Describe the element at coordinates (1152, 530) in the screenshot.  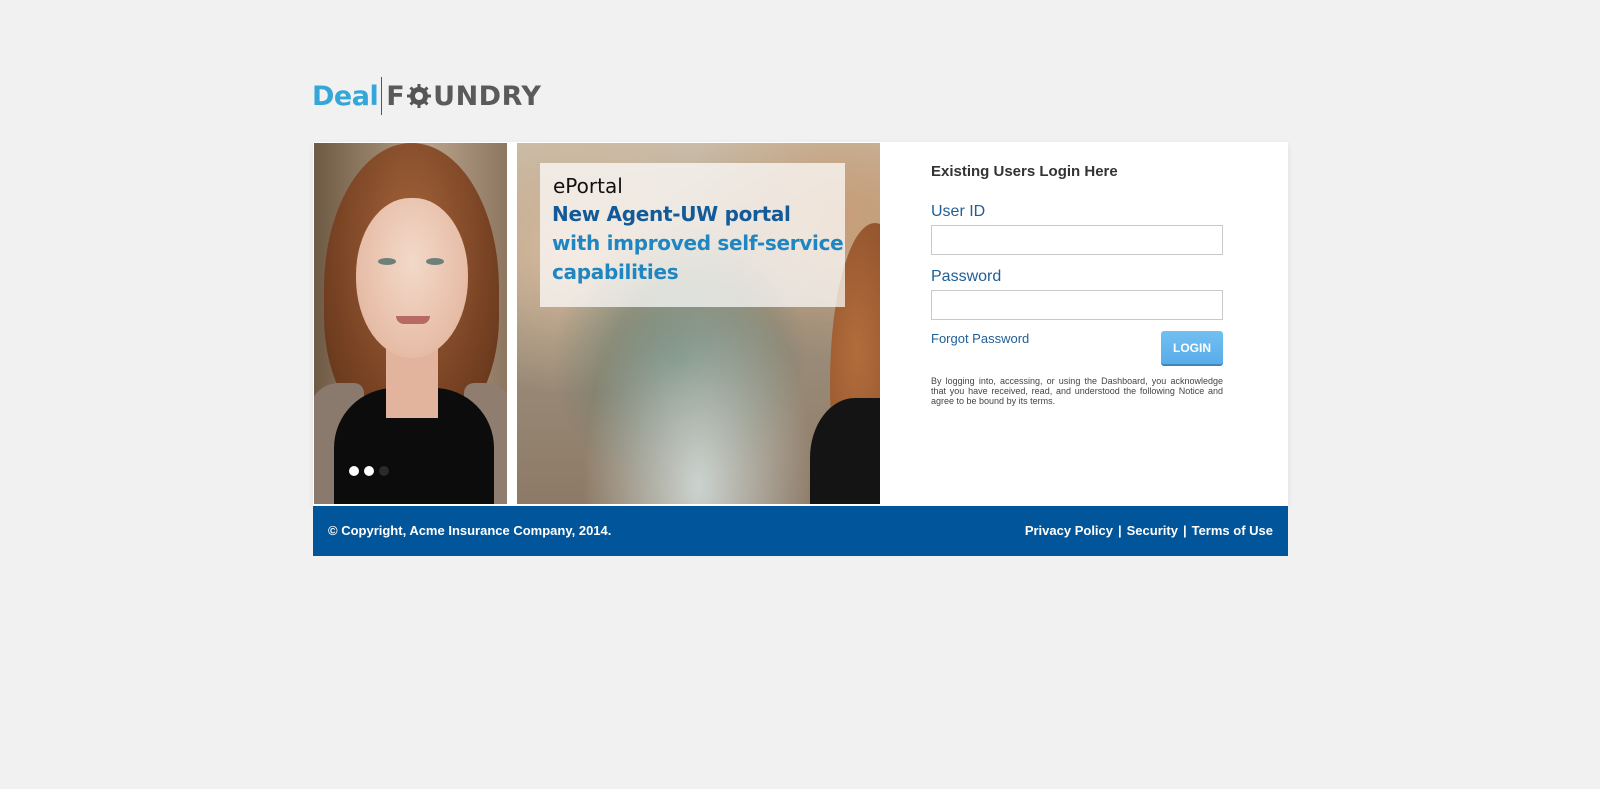
I see `security-link: Security` at that location.